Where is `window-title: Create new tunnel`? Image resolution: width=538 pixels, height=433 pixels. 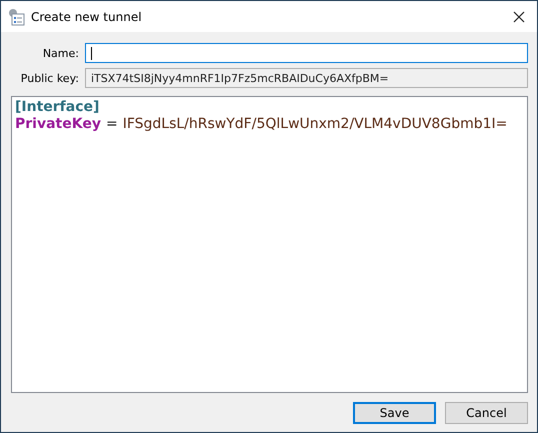
window-title: Create new tunnel is located at coordinates (87, 17).